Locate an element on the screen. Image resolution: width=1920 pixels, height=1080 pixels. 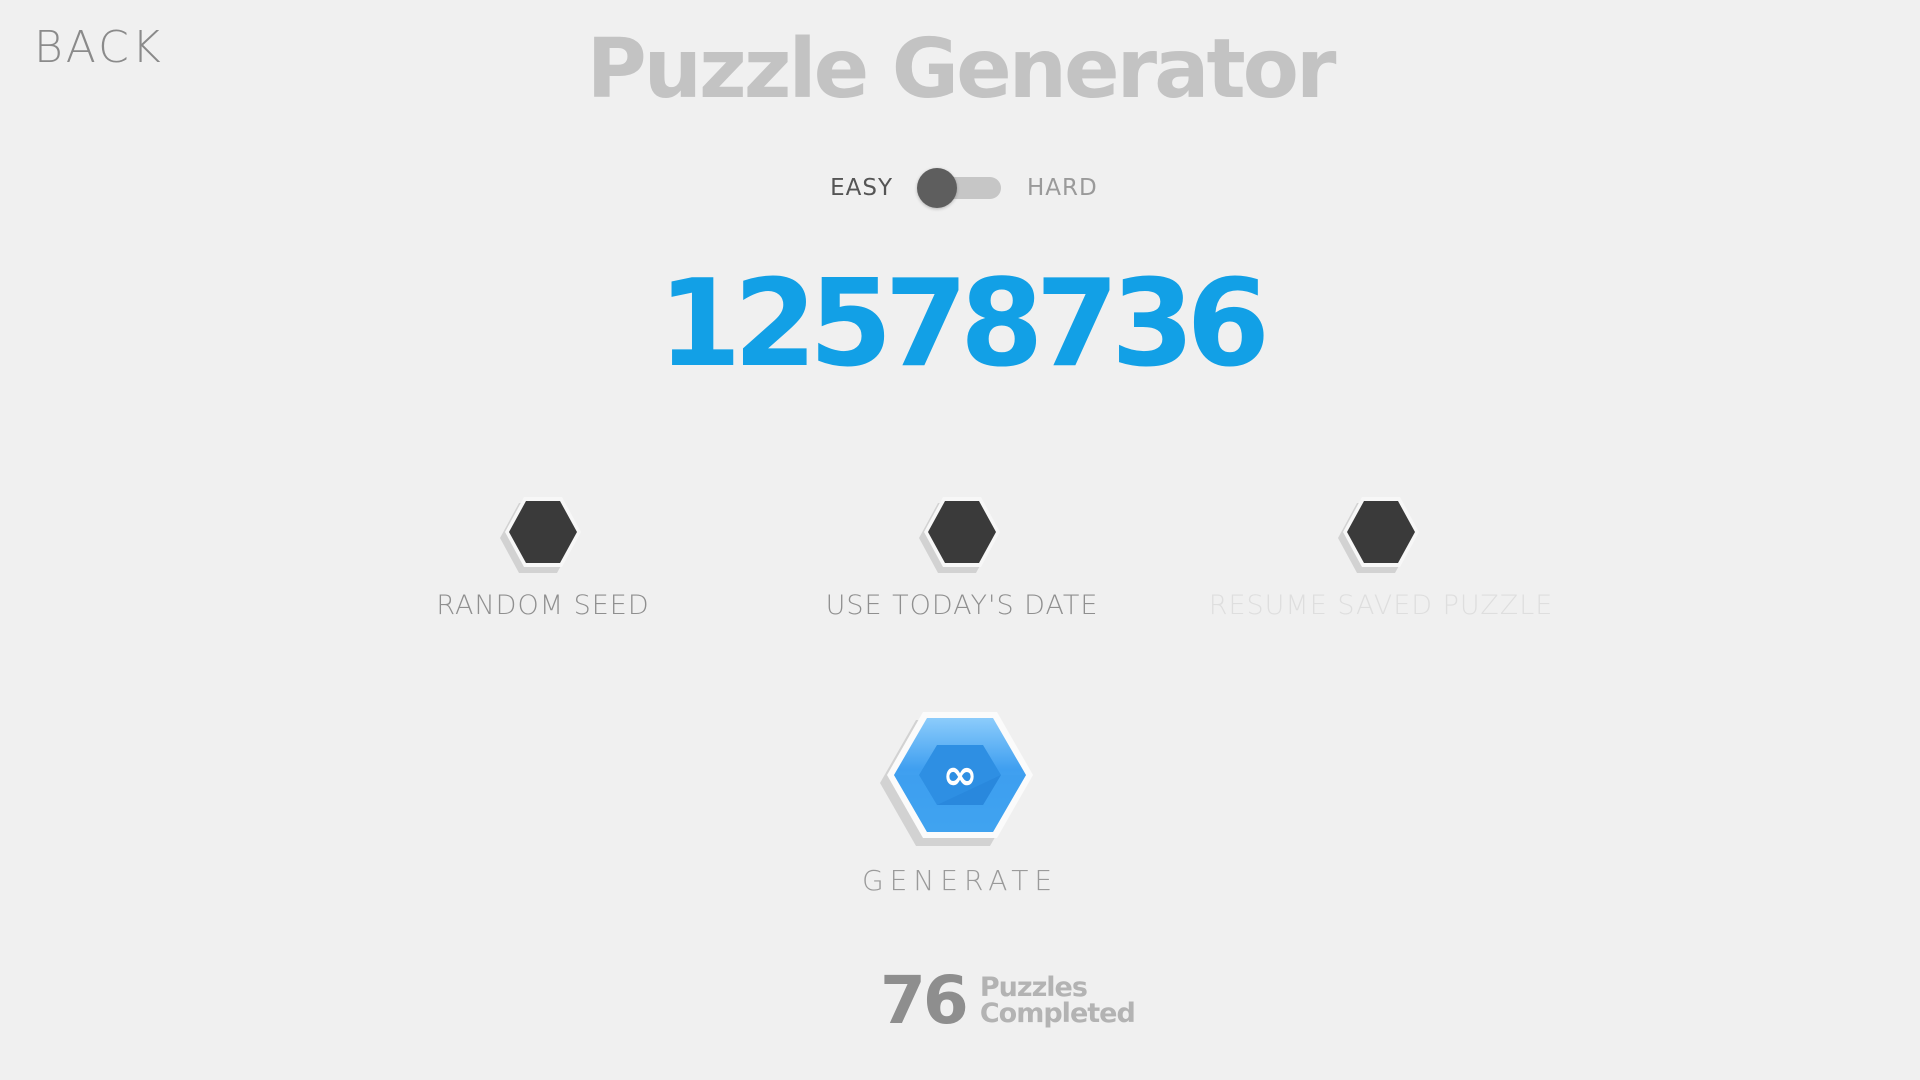
toggle-knob is located at coordinates (937, 188).